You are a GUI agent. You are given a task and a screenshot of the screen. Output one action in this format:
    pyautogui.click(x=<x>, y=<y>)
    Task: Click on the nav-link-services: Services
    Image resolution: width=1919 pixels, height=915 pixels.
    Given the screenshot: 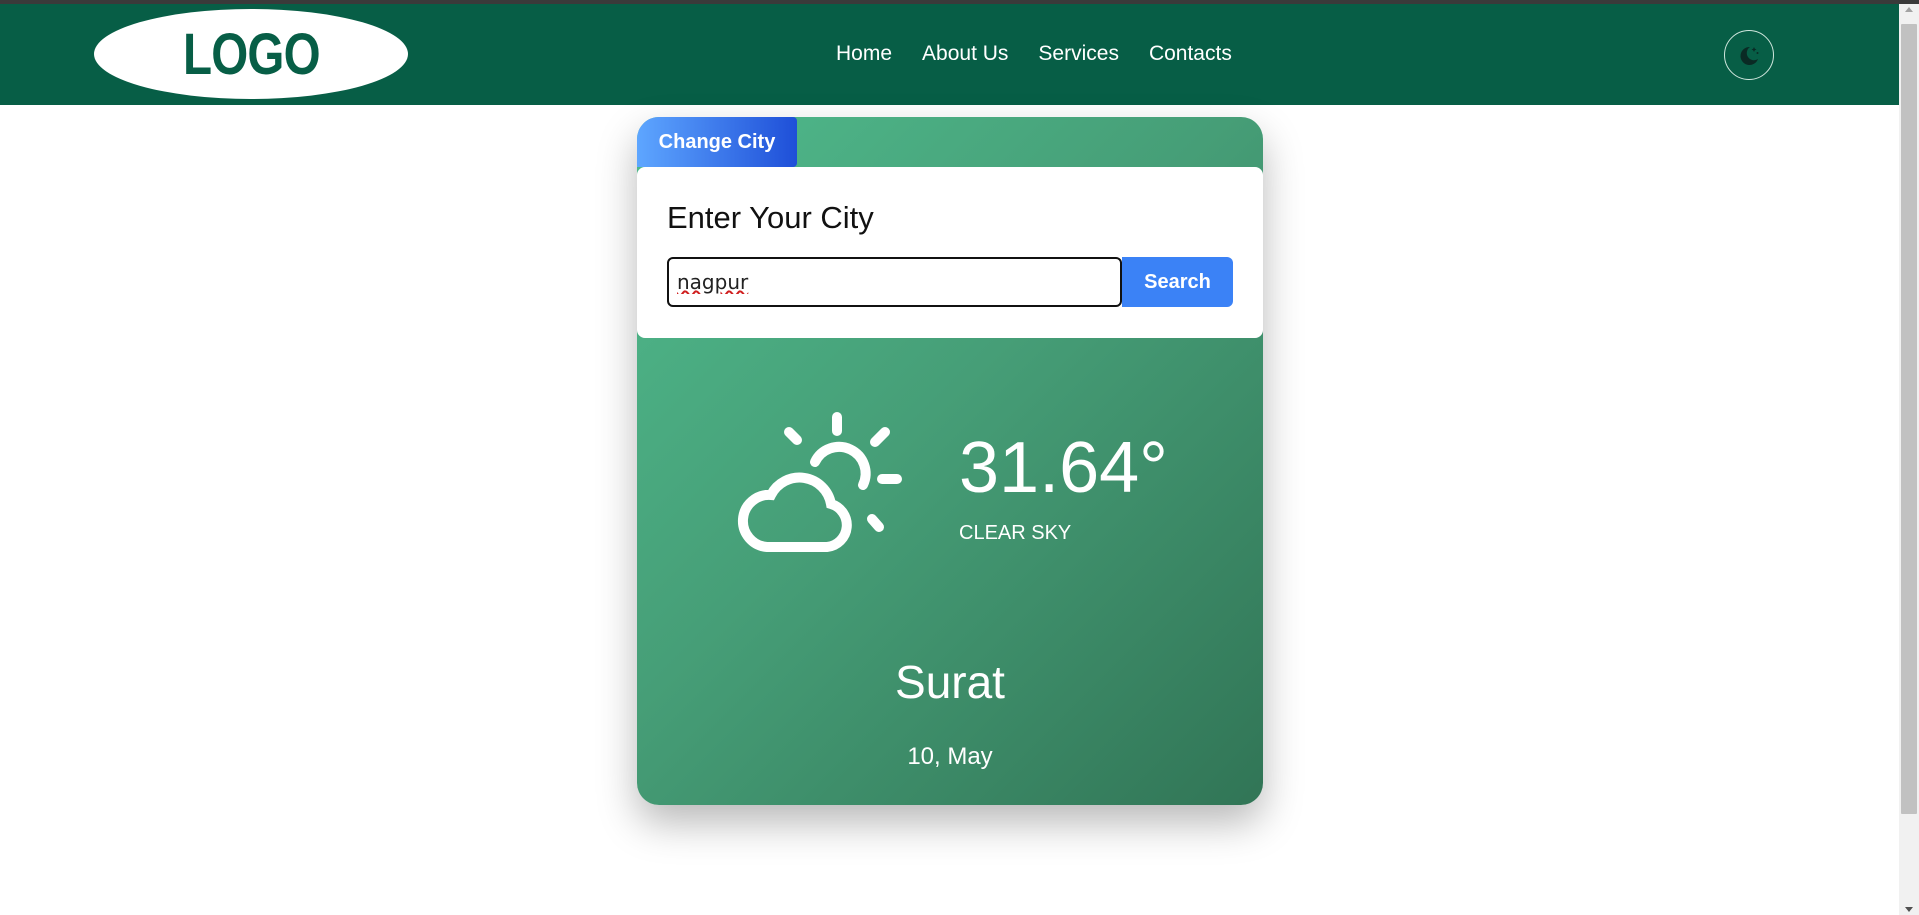 What is the action you would take?
    pyautogui.click(x=1078, y=54)
    